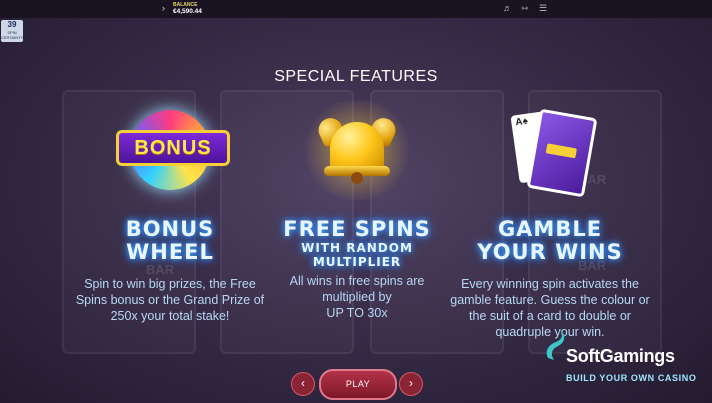  I want to click on badge-number: 39, so click(12, 24).